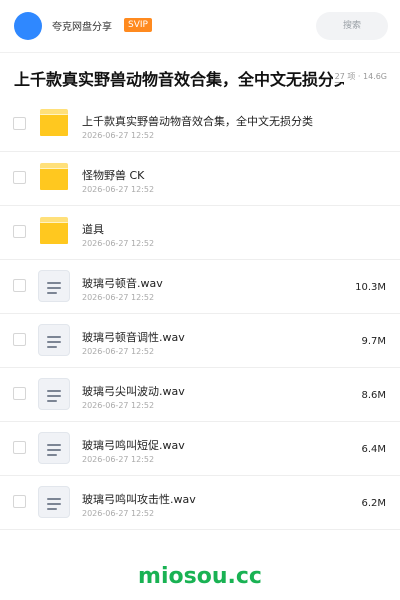 The width and height of the screenshot is (400, 600). I want to click on file-name: 怪物野兽 CK, so click(212, 175).